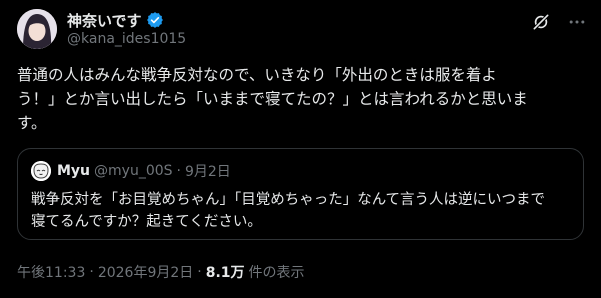 This screenshot has width=601, height=298. I want to click on author-handle: @kana_ides1015, so click(126, 39).